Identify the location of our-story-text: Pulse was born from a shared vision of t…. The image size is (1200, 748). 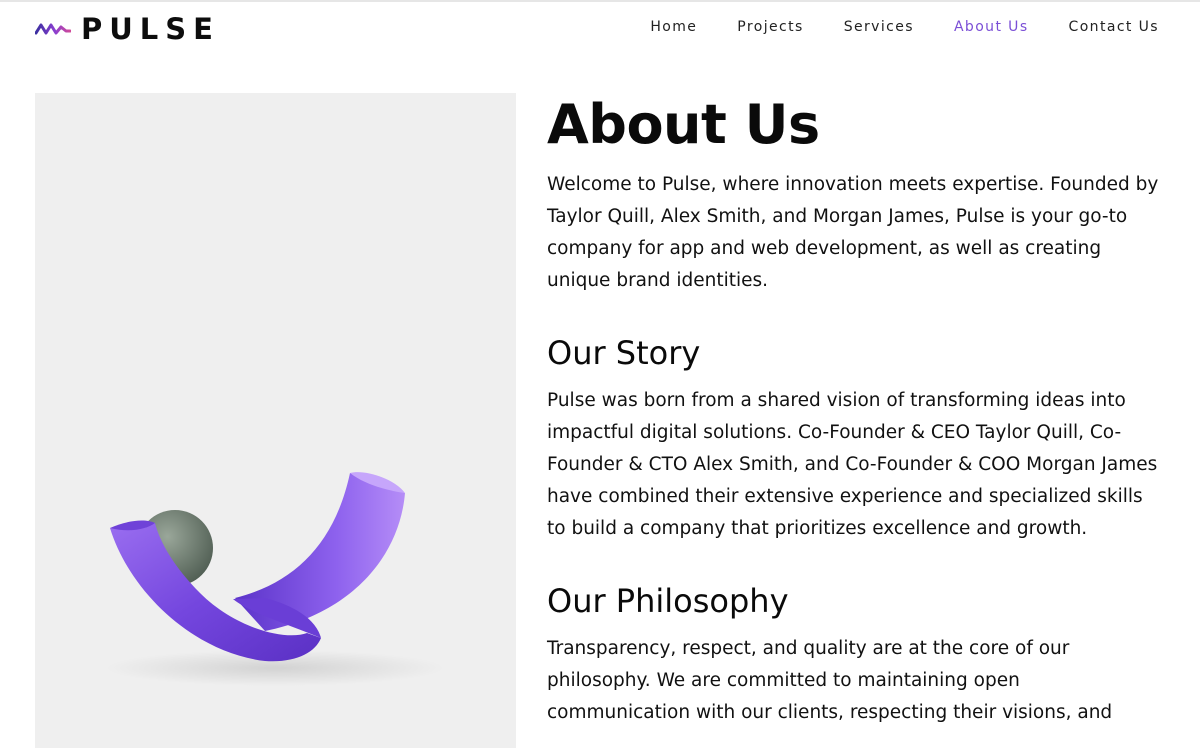
(852, 464).